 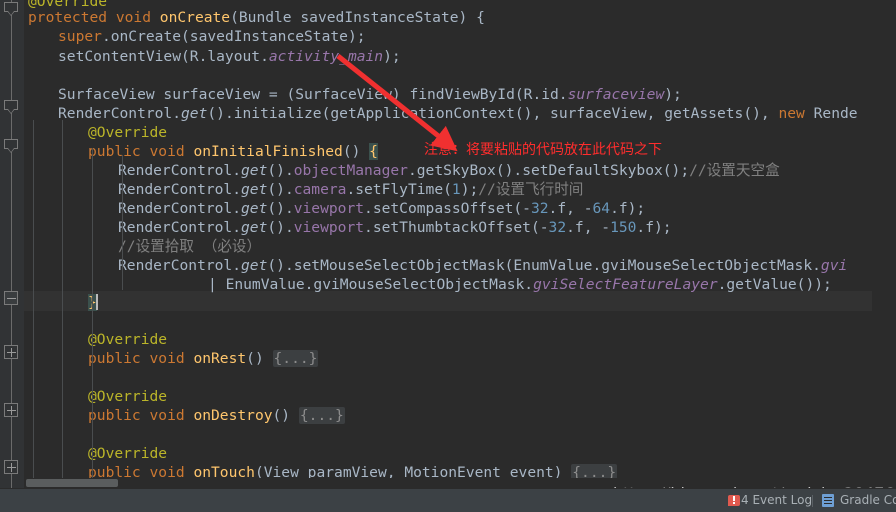 I want to click on code-line: public void onRest() {...}, so click(x=203, y=359).